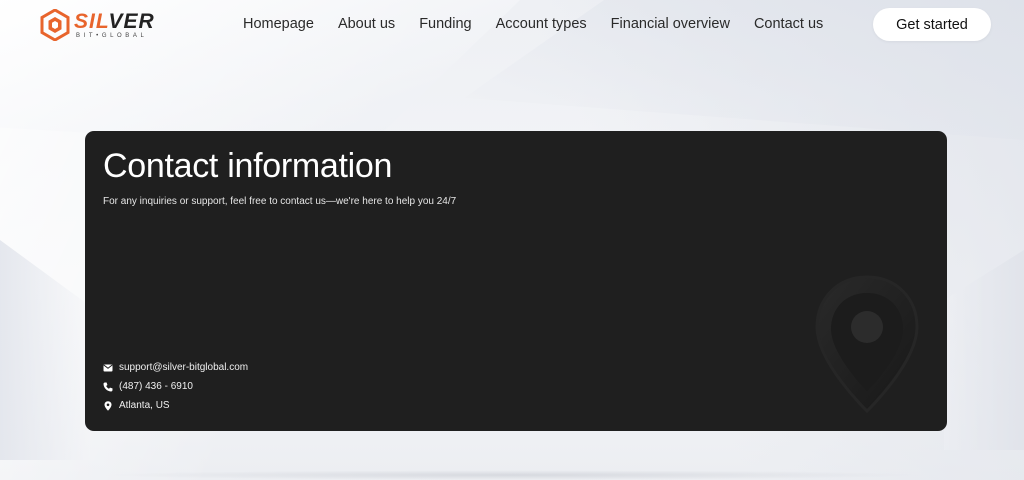 The image size is (1024, 480). Describe the element at coordinates (114, 21) in the screenshot. I see `brand-name: SILVER` at that location.